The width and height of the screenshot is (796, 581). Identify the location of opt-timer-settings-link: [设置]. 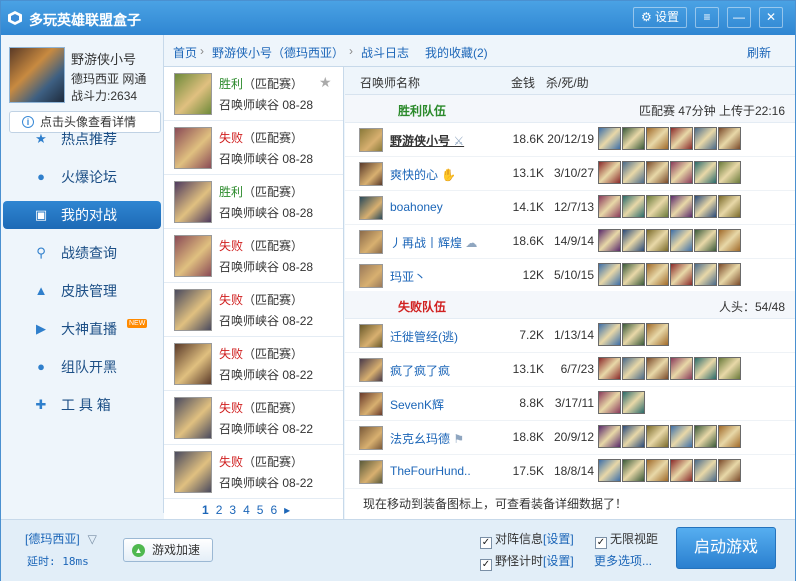
(558, 561).